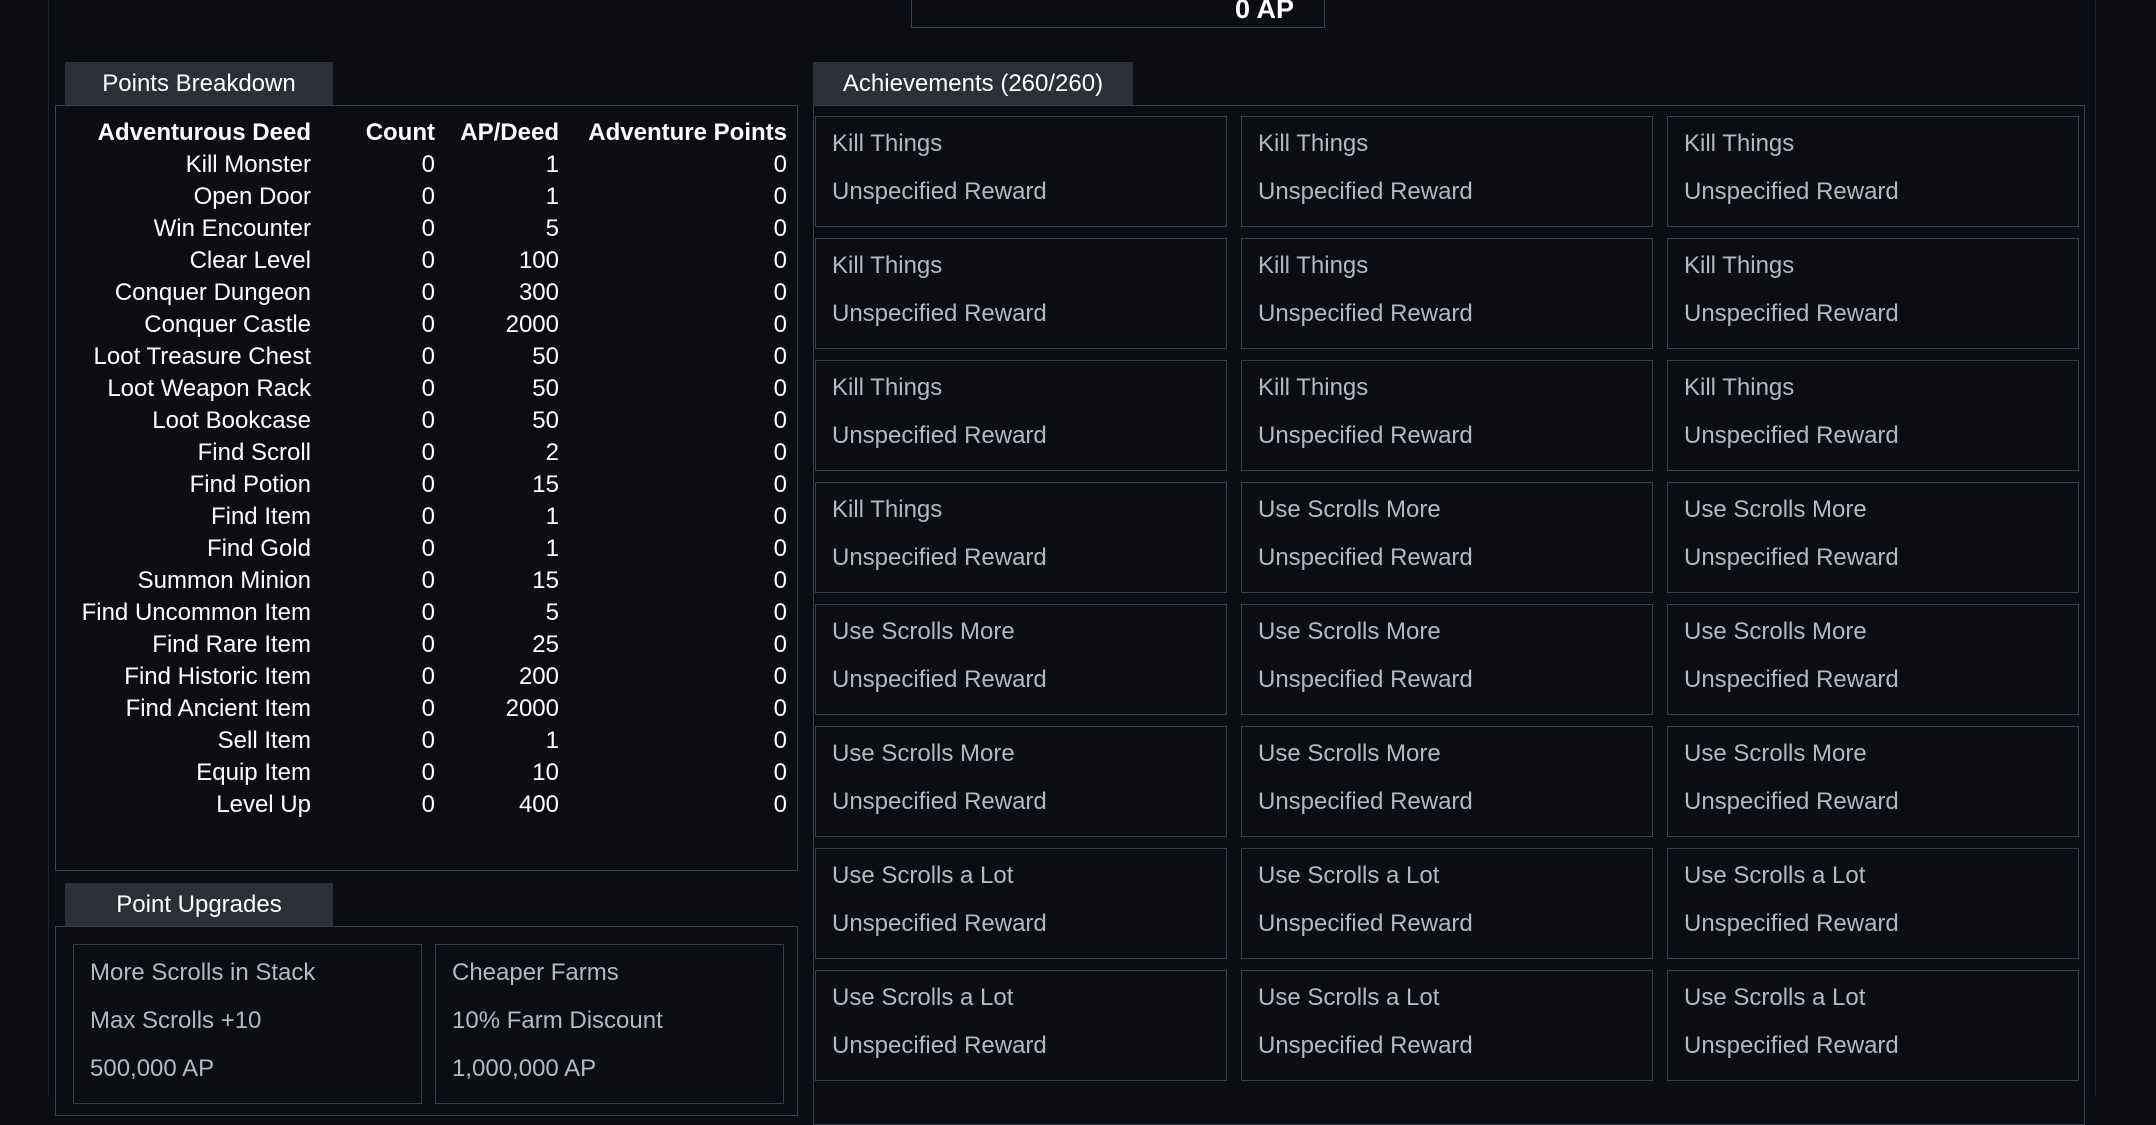  What do you see at coordinates (254, 452) in the screenshot?
I see `deed-name: Find Scroll` at bounding box center [254, 452].